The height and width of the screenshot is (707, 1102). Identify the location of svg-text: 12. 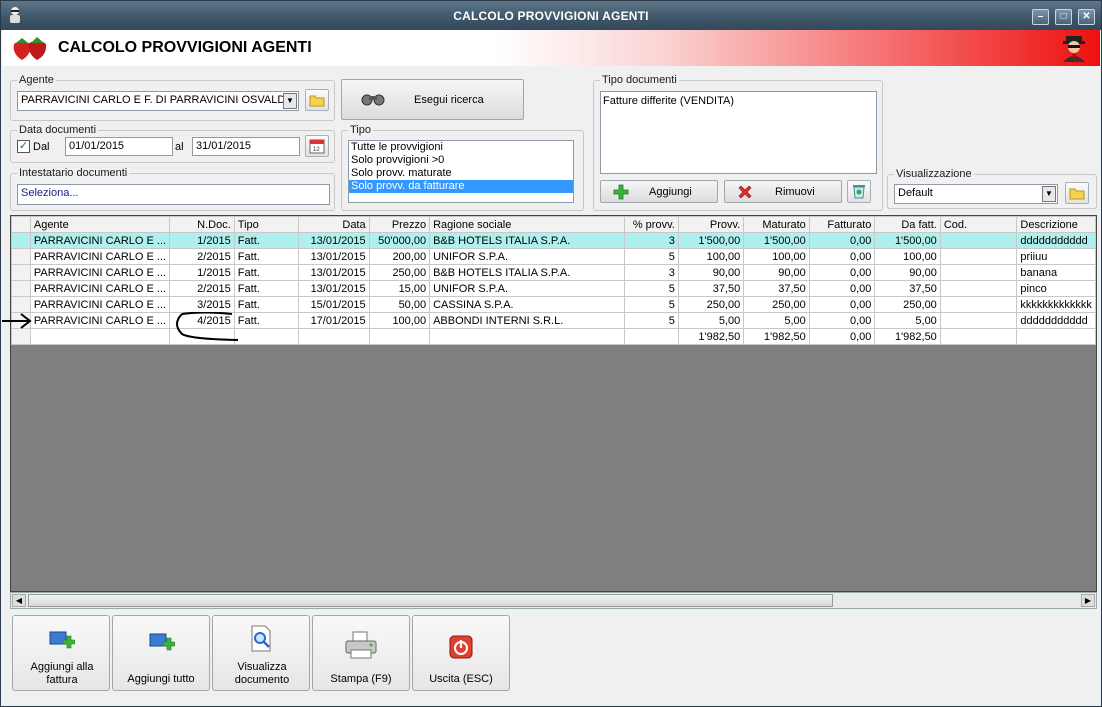
(316, 150).